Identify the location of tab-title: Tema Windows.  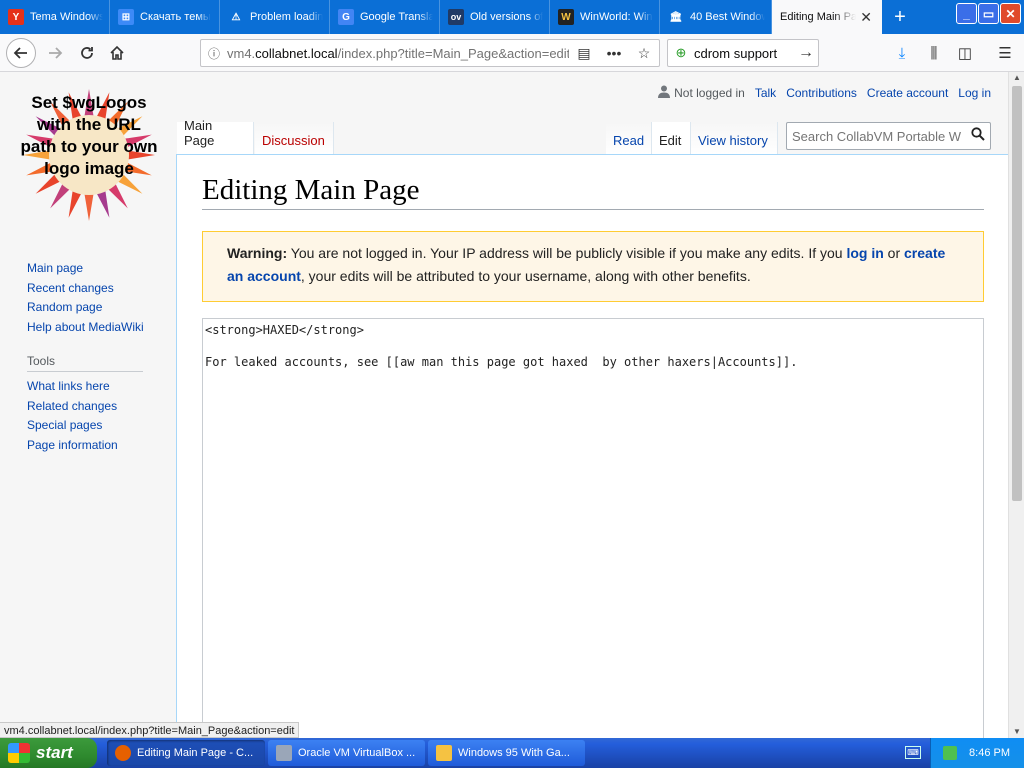
(66, 17).